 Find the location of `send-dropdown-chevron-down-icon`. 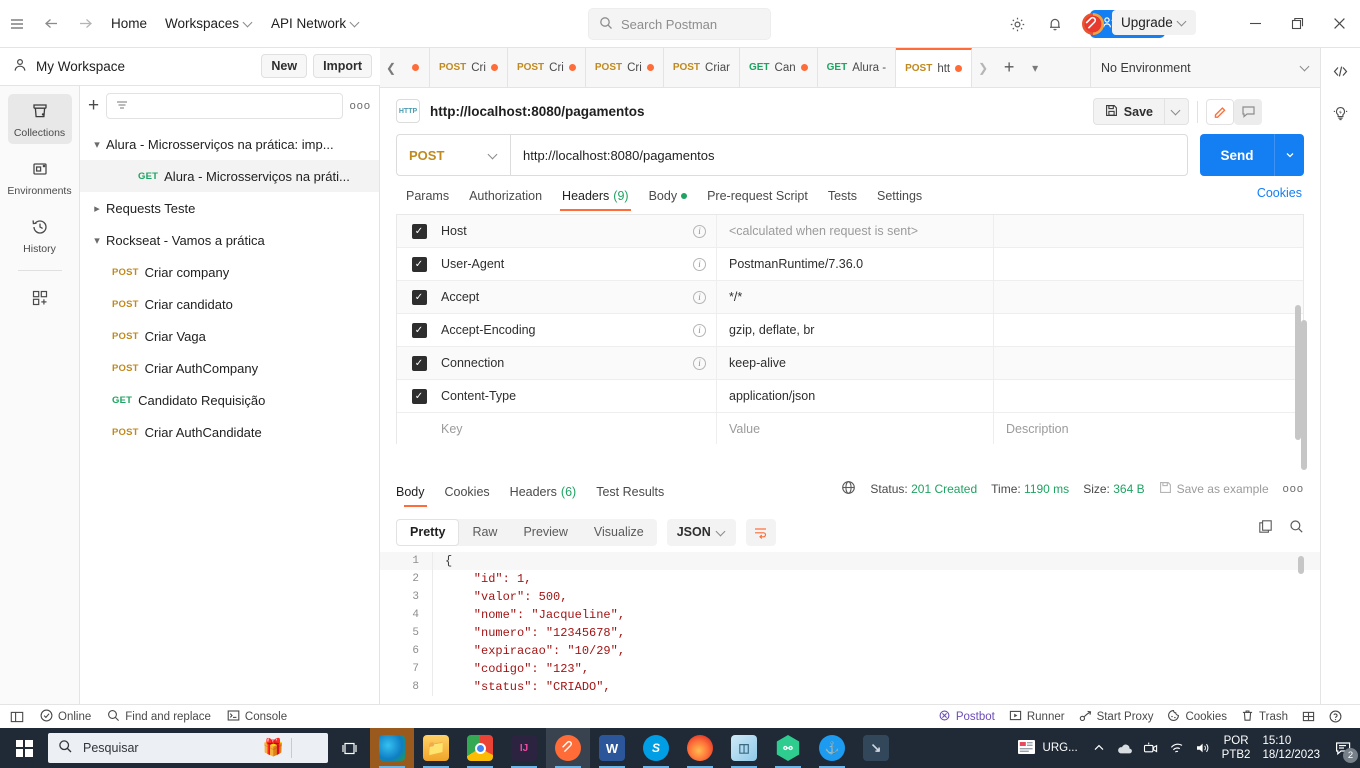

send-dropdown-chevron-down-icon is located at coordinates (1289, 155).